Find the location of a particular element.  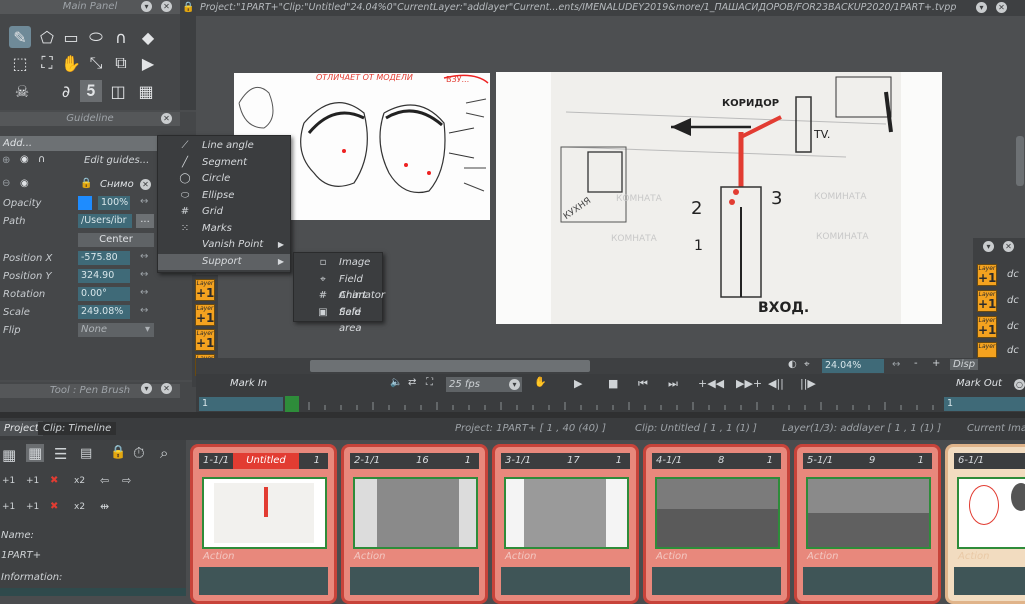

clip-card: 2-1/1 16 1 Action is located at coordinates (414, 524).